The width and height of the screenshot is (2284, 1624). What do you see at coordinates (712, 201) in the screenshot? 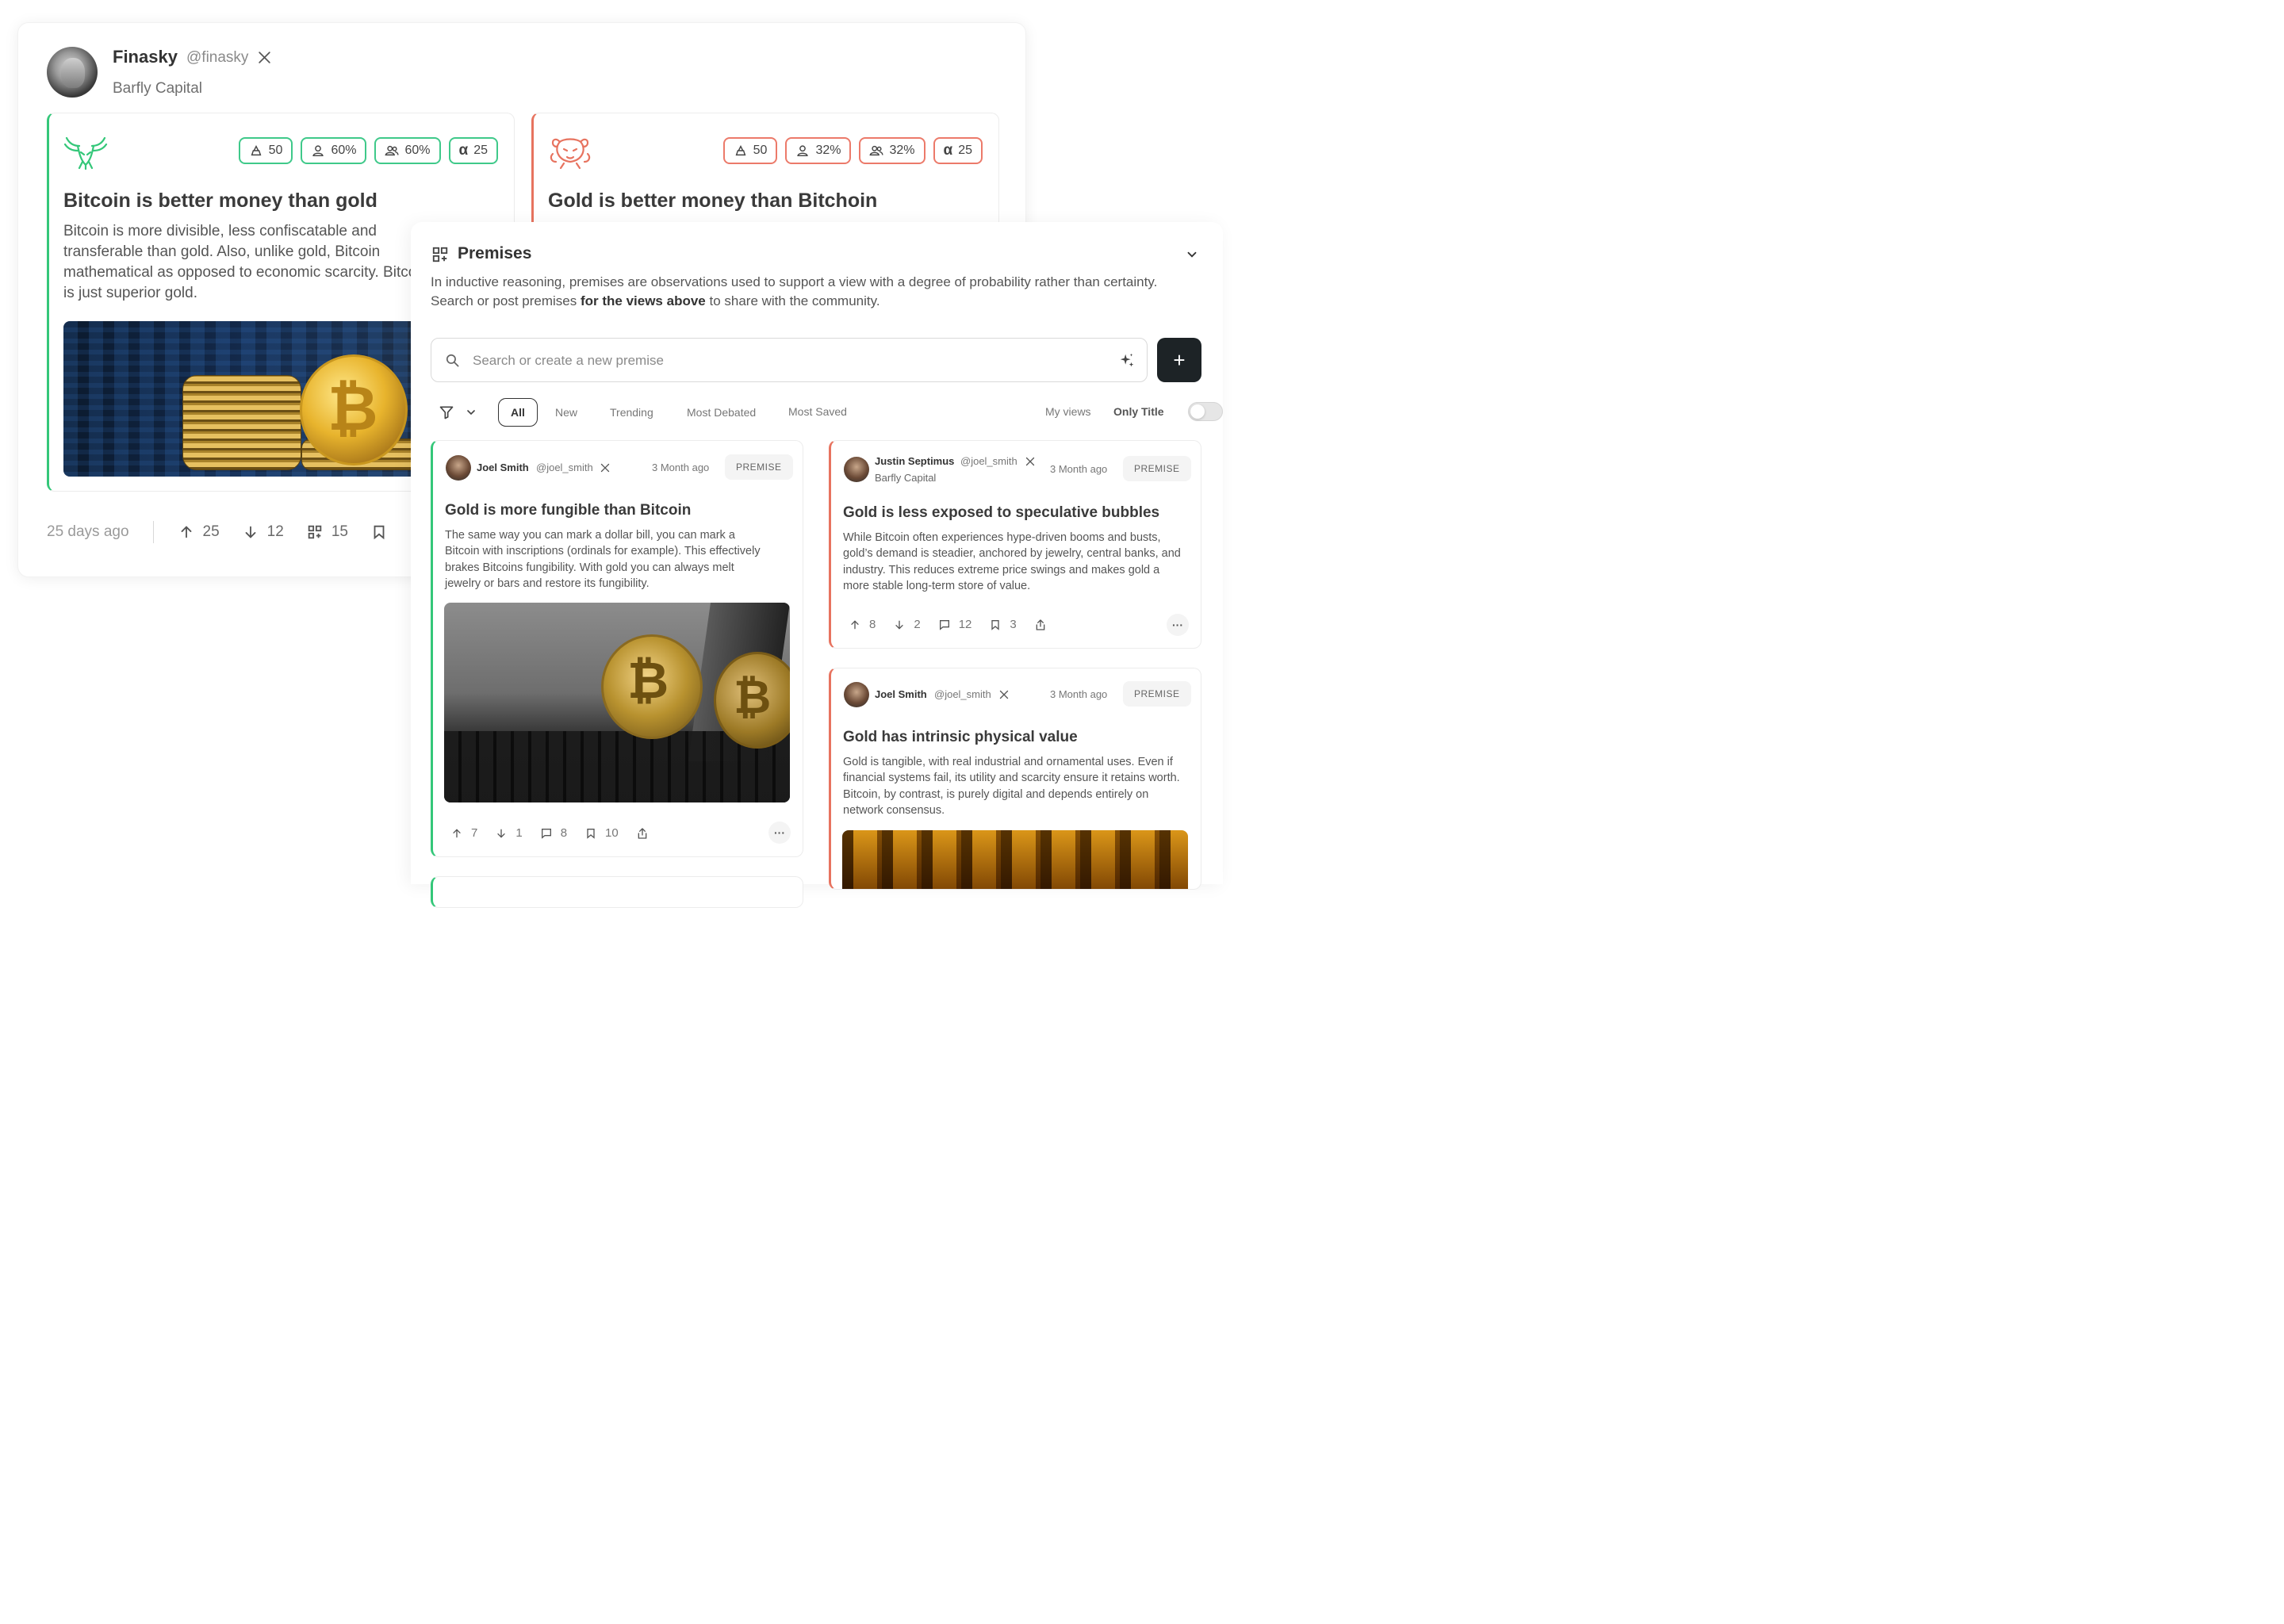
I see `view-title: Gold is better money than Bitchoin` at bounding box center [712, 201].